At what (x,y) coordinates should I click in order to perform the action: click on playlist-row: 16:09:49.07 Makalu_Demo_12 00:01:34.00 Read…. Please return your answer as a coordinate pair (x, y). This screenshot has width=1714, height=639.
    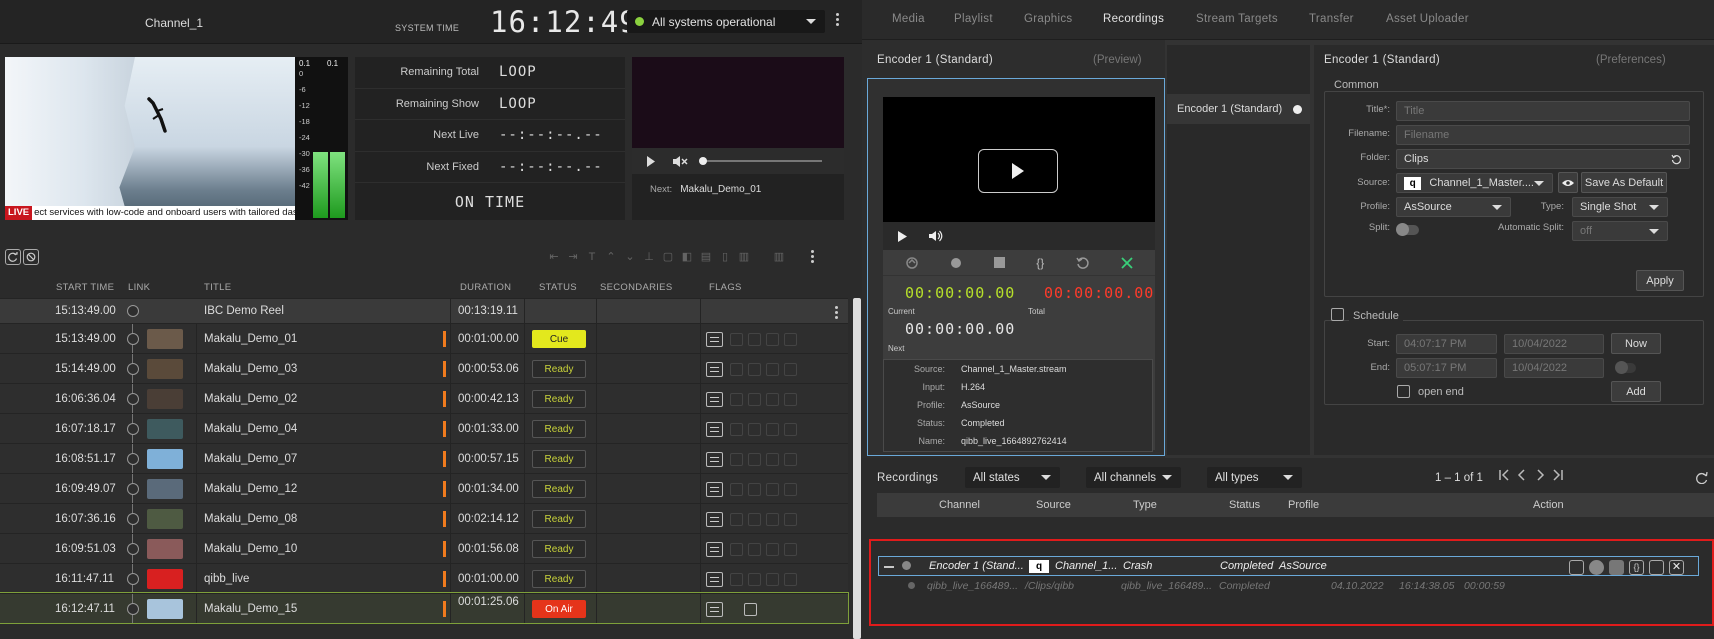
    Looking at the image, I should click on (424, 488).